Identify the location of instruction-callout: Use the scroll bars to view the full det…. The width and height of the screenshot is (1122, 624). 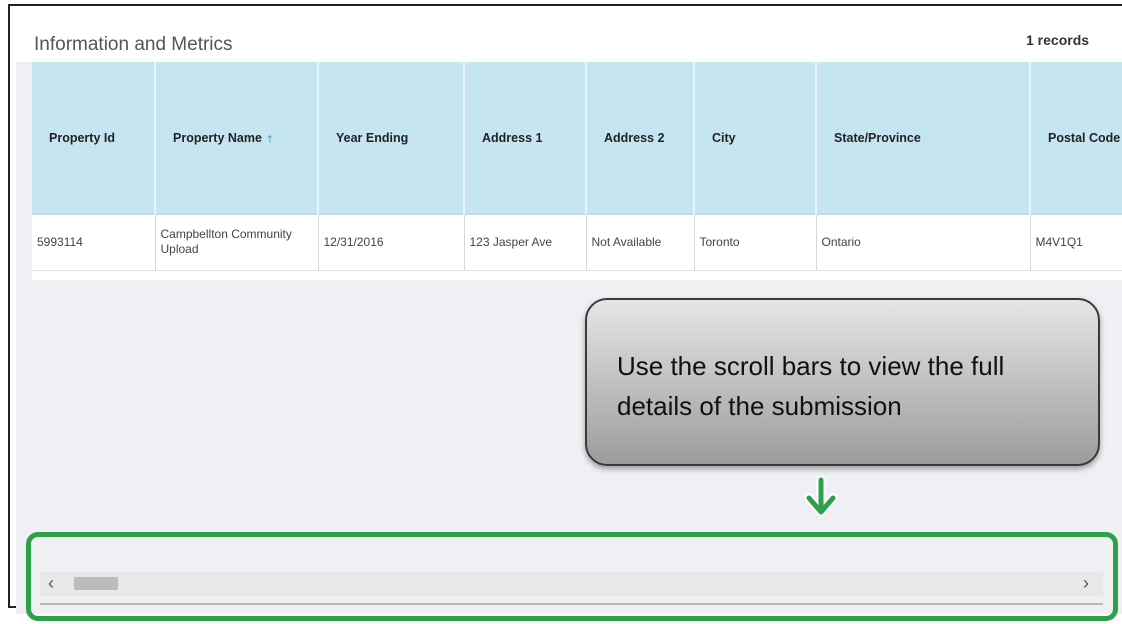
(842, 382).